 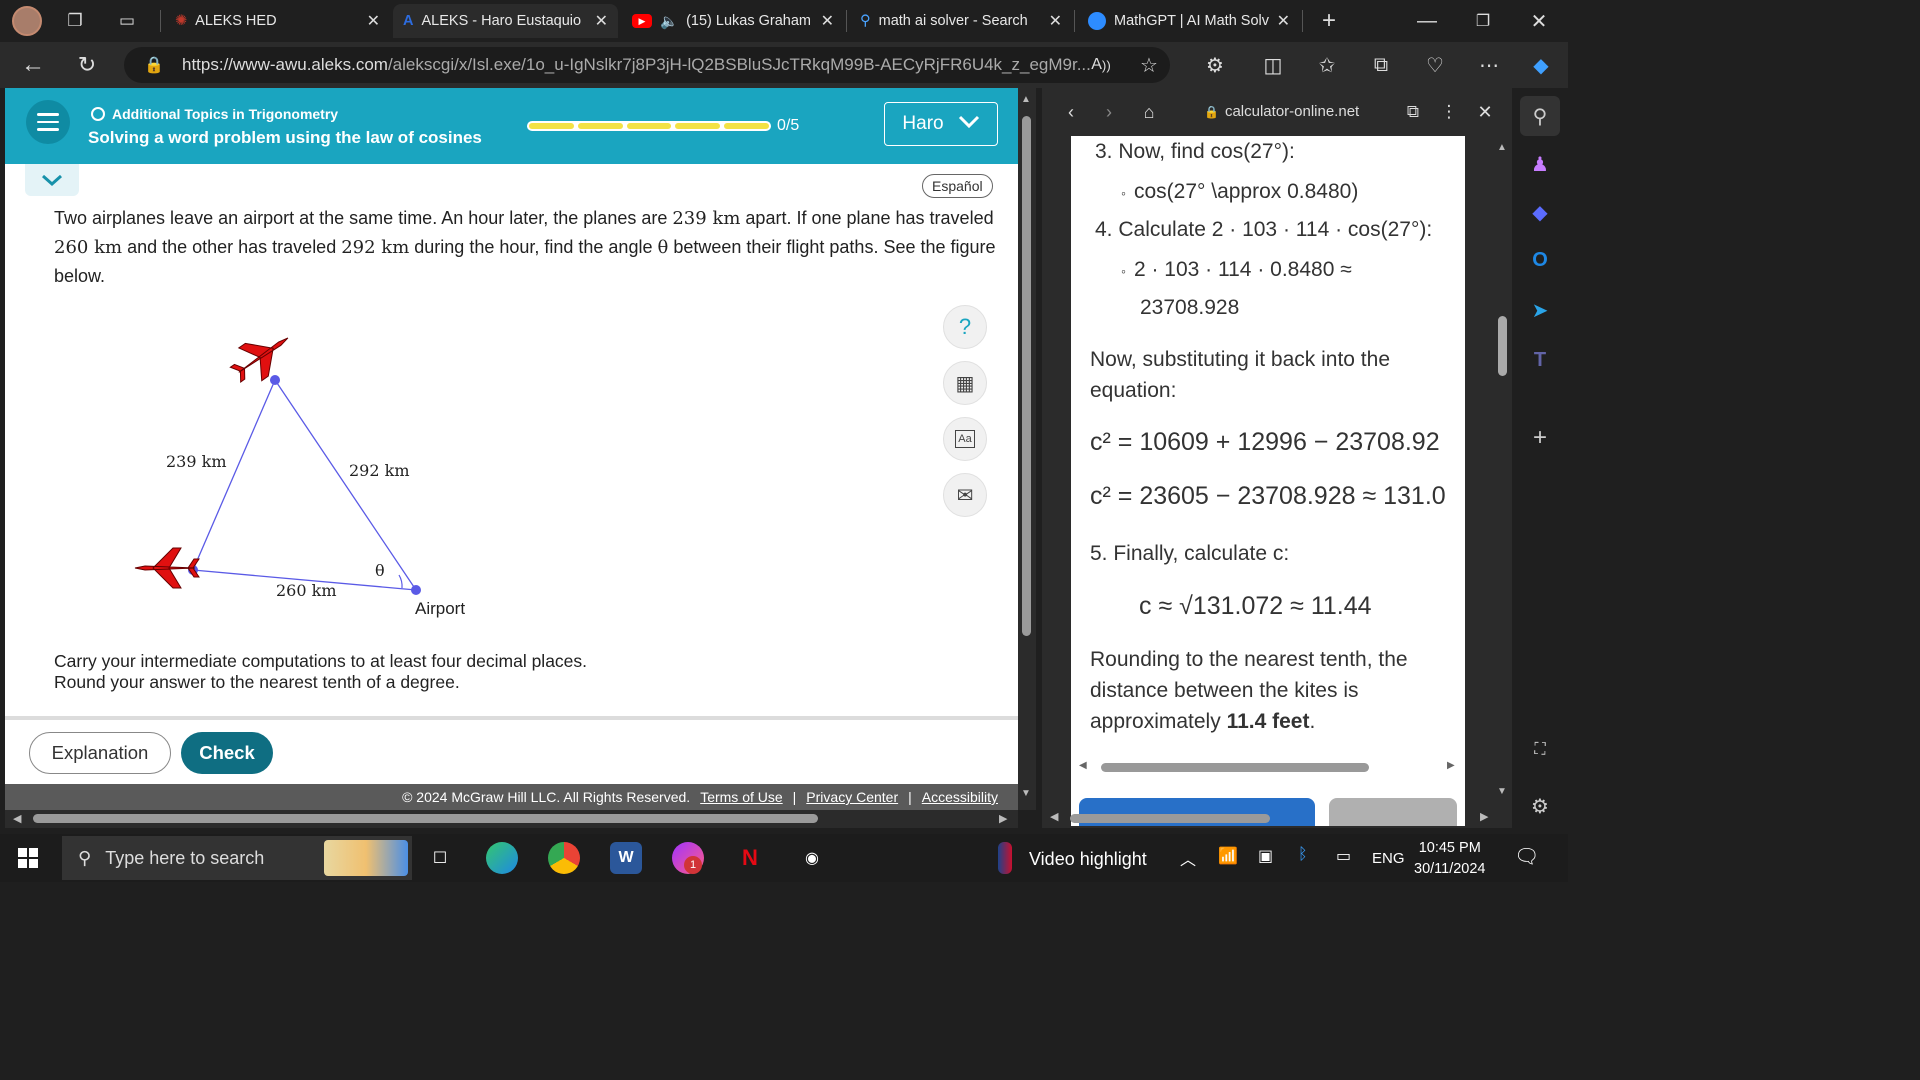 What do you see at coordinates (965, 439) in the screenshot?
I see `dictionary-icon: Aa` at bounding box center [965, 439].